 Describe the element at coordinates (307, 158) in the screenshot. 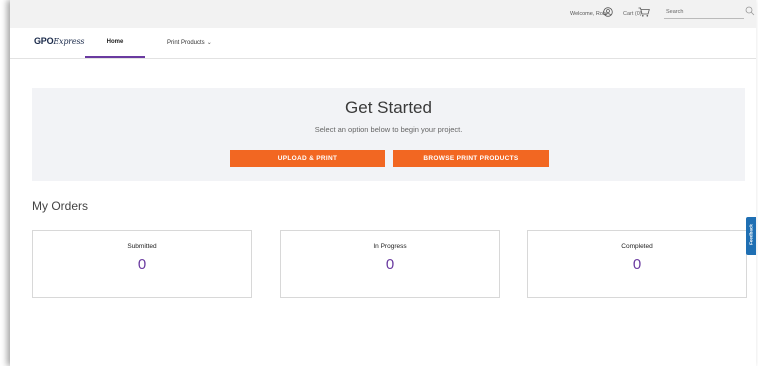

I see `upload-print-button: UPLOAD & PRINT` at that location.